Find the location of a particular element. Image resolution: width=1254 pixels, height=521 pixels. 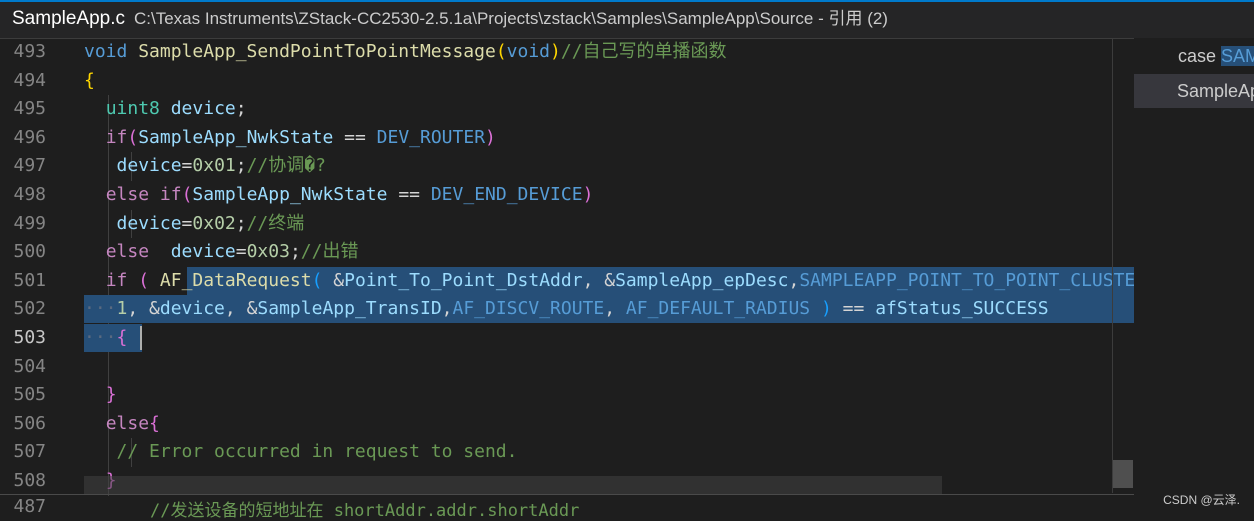

code-line: } is located at coordinates (100, 395).